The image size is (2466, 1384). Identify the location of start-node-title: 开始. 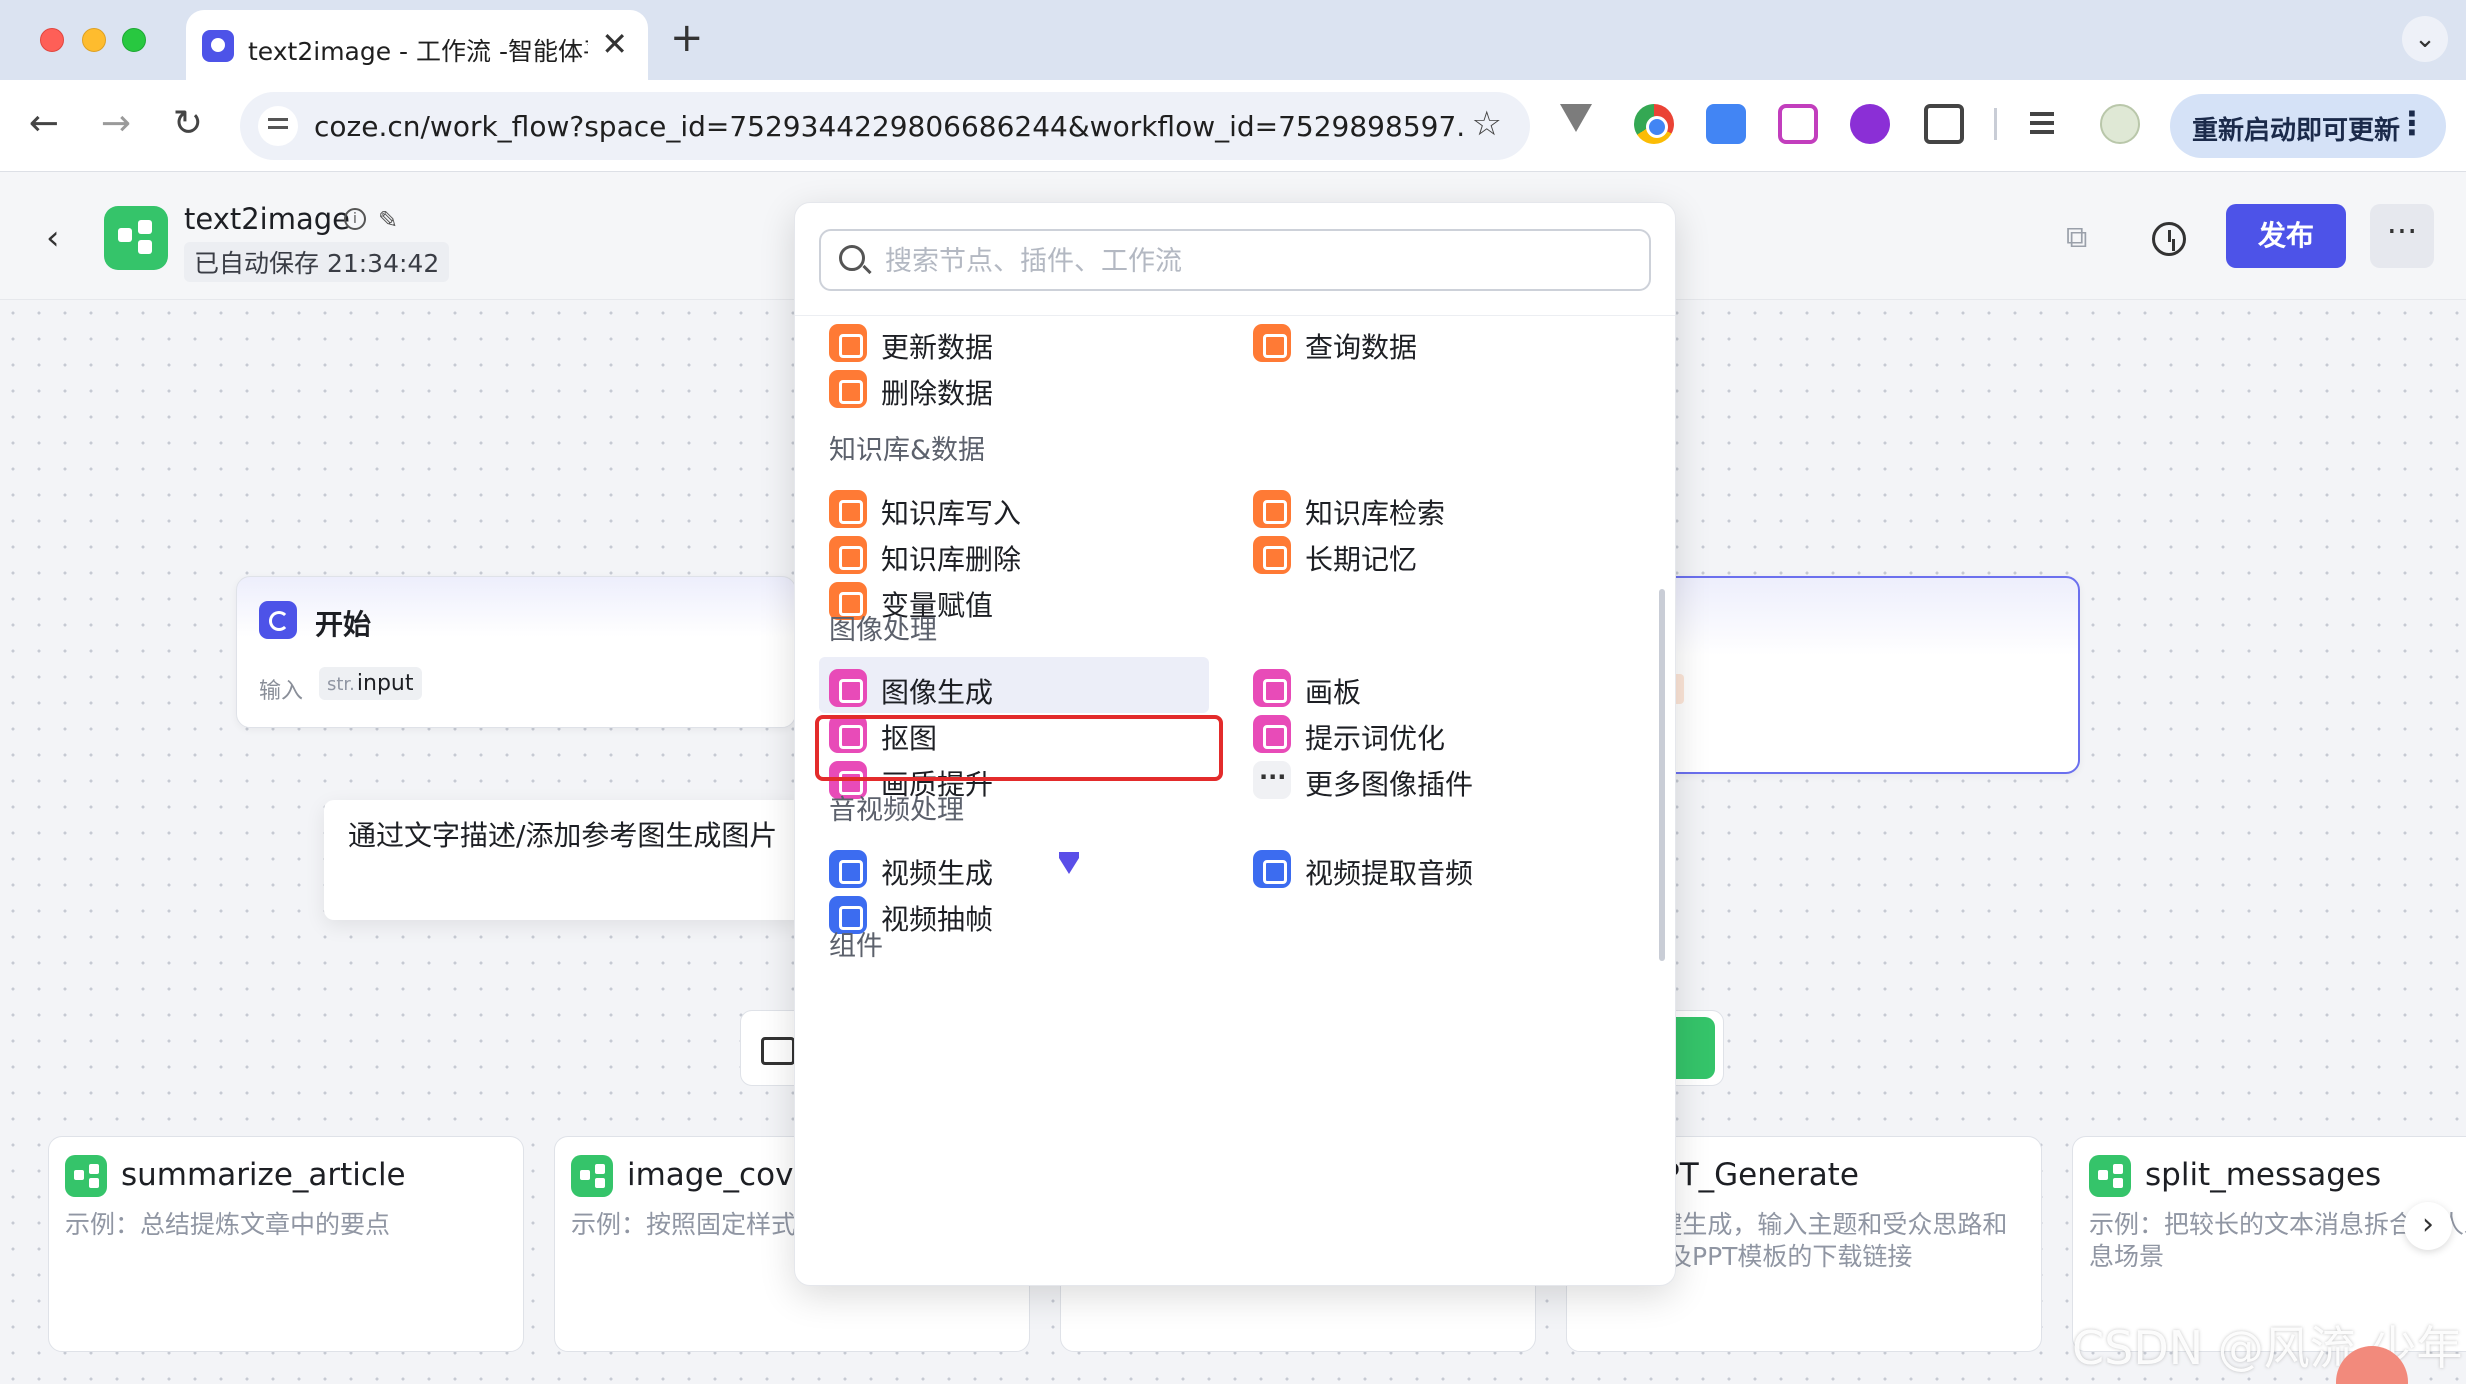
(343, 624).